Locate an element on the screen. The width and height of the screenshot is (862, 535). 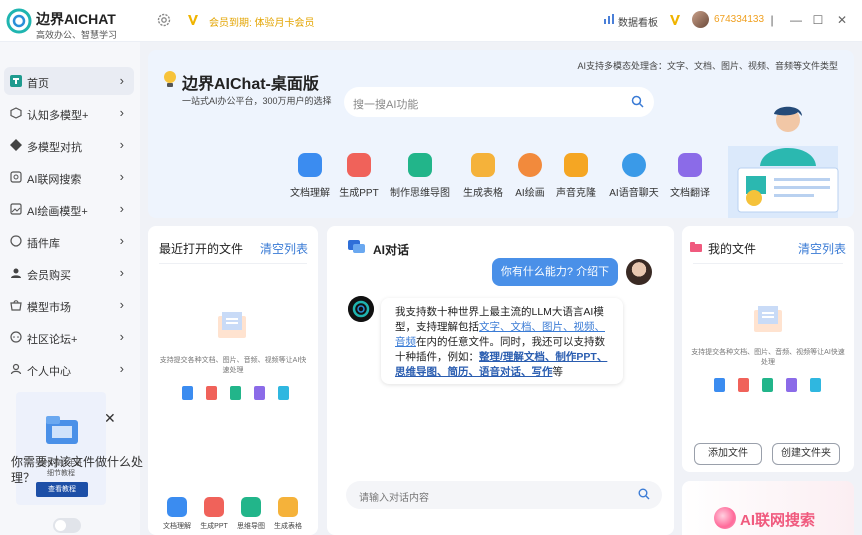
my-files-title: 我的文件 is located at coordinates (732, 249).